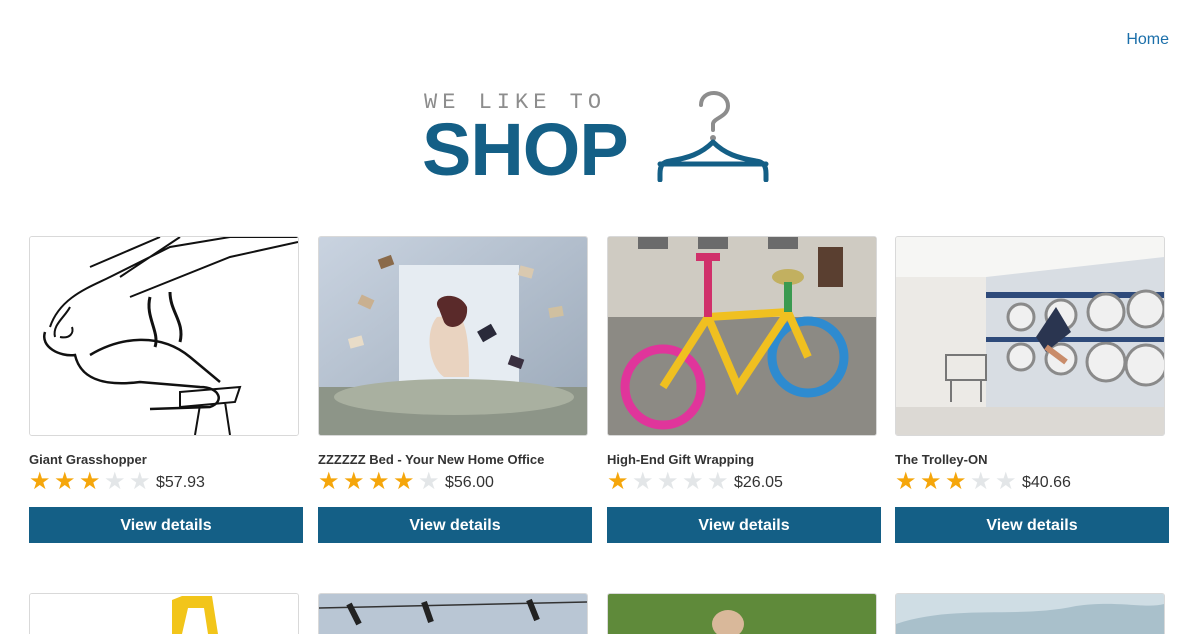  Describe the element at coordinates (455, 460) in the screenshot. I see `product-name: ZZZZZZ Bed - Your New Home Office` at that location.